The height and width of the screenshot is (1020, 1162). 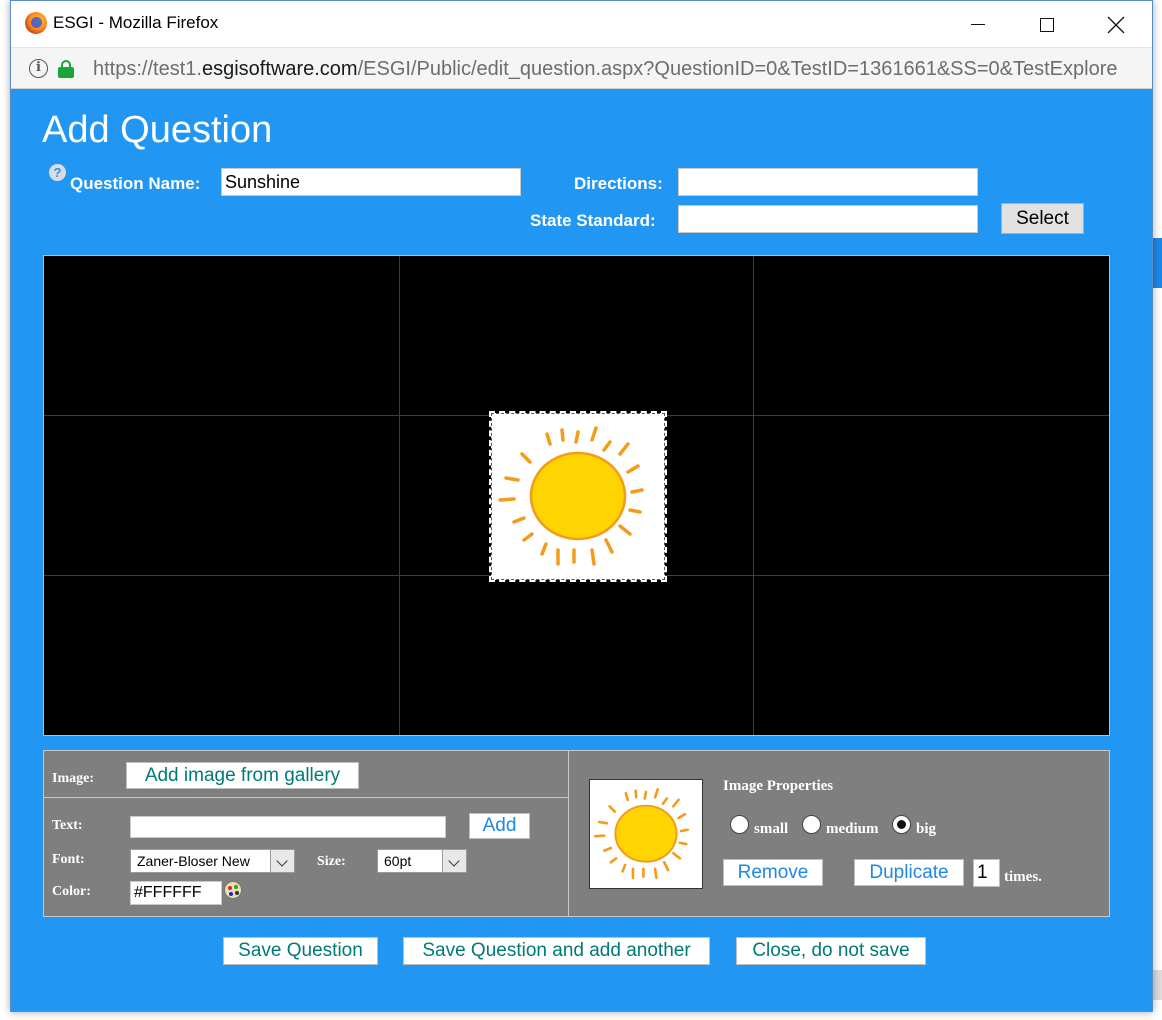 I want to click on panel-divider, so click(x=306, y=797).